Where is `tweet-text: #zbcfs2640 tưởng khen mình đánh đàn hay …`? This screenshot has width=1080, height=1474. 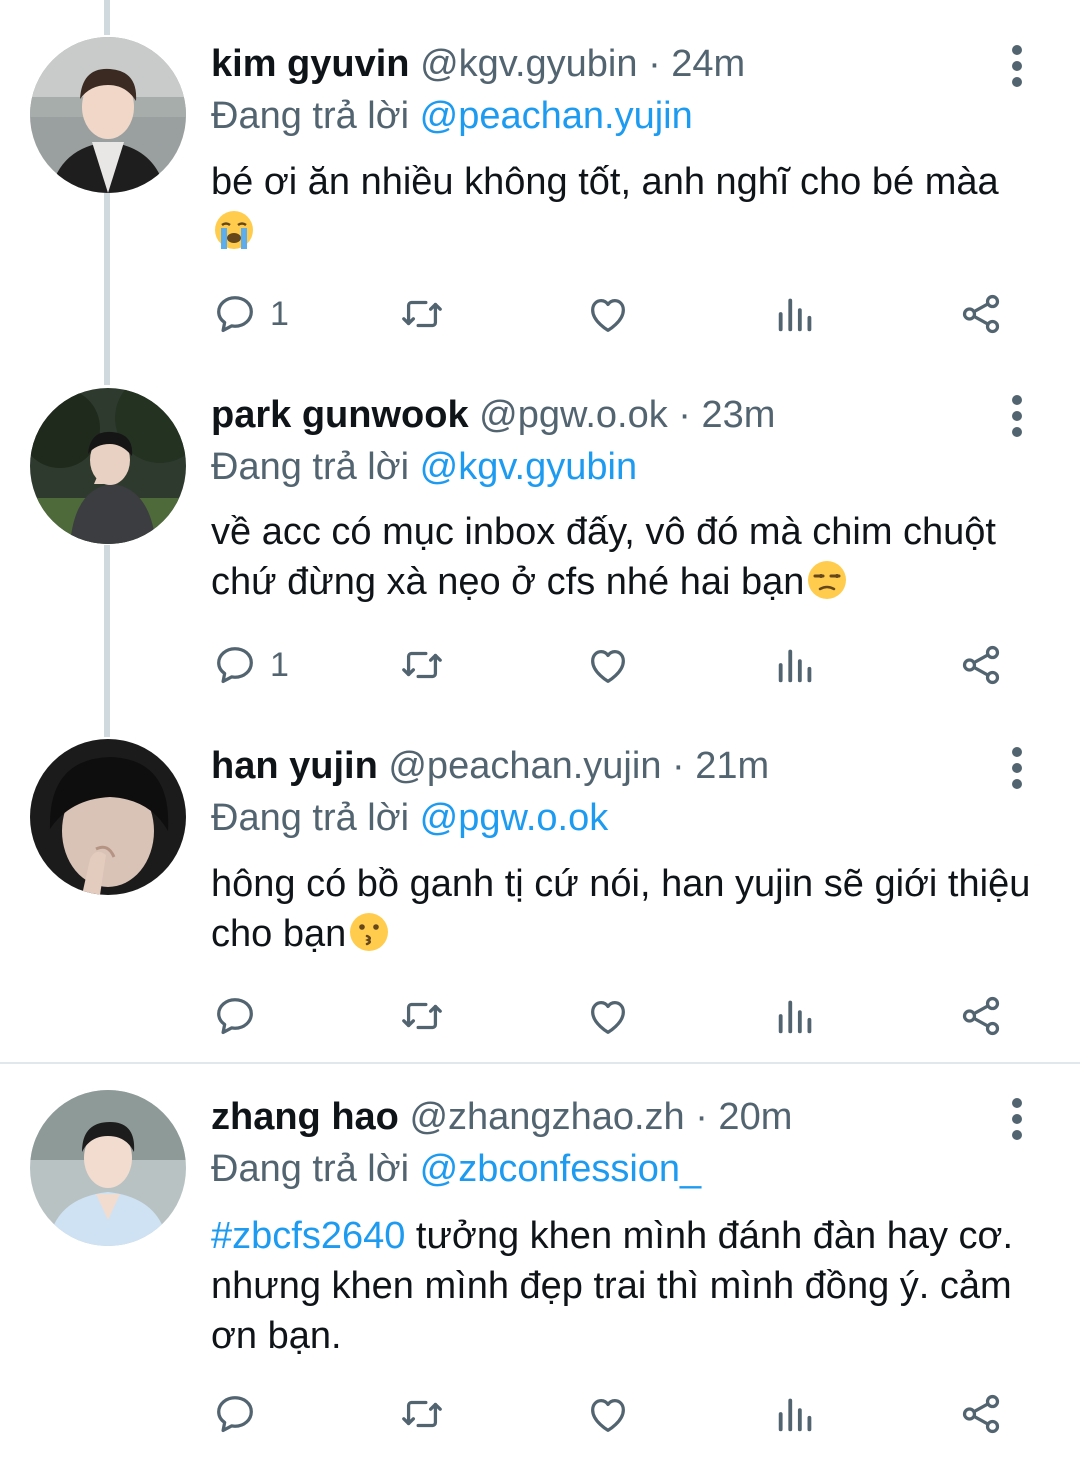
tweet-text: #zbcfs2640 tưởng khen mình đánh đàn hay … is located at coordinates (626, 1286).